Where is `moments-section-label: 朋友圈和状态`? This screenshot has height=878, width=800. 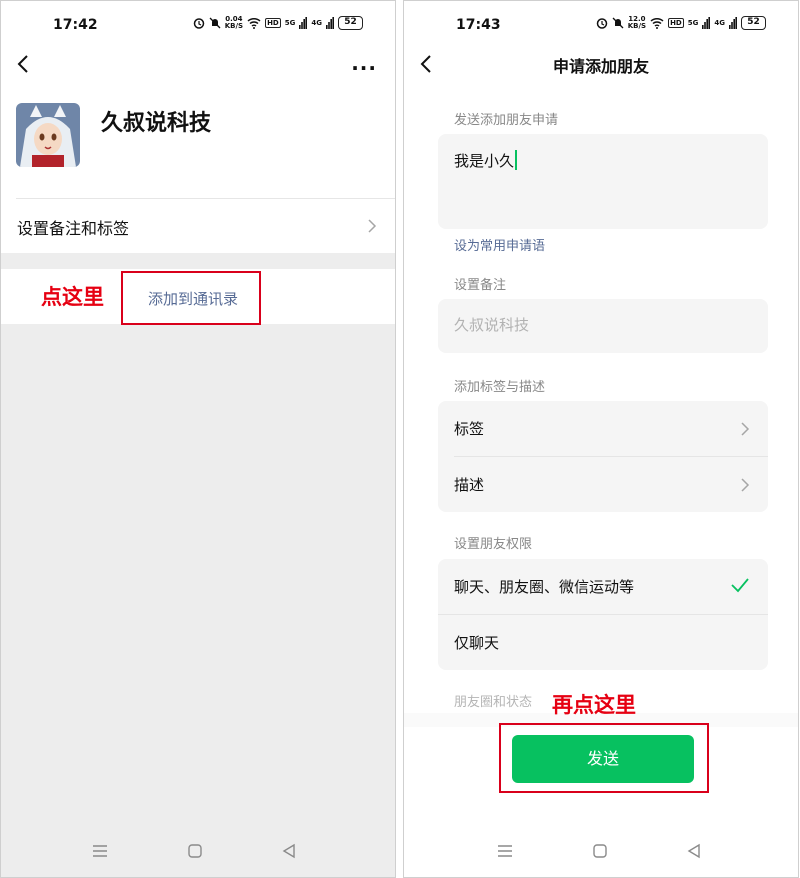 moments-section-label: 朋友圈和状态 is located at coordinates (493, 702).